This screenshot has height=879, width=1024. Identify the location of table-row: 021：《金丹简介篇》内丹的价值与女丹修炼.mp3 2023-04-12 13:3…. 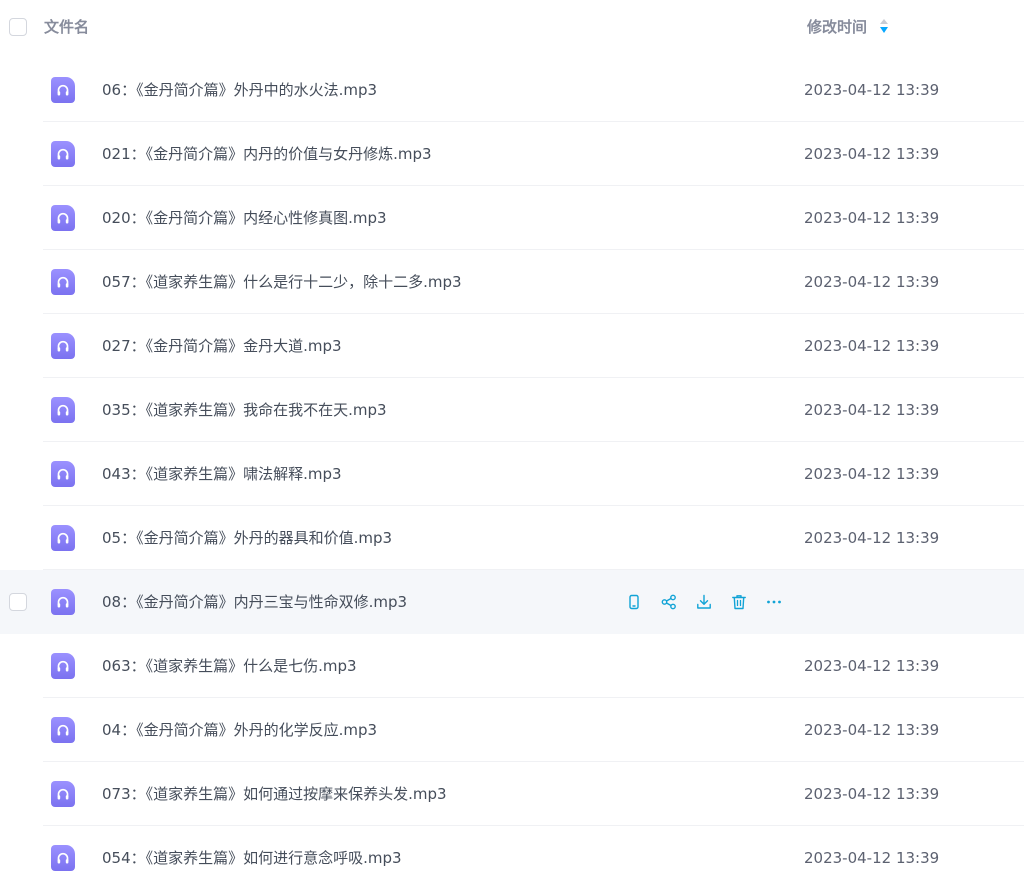
(512, 154).